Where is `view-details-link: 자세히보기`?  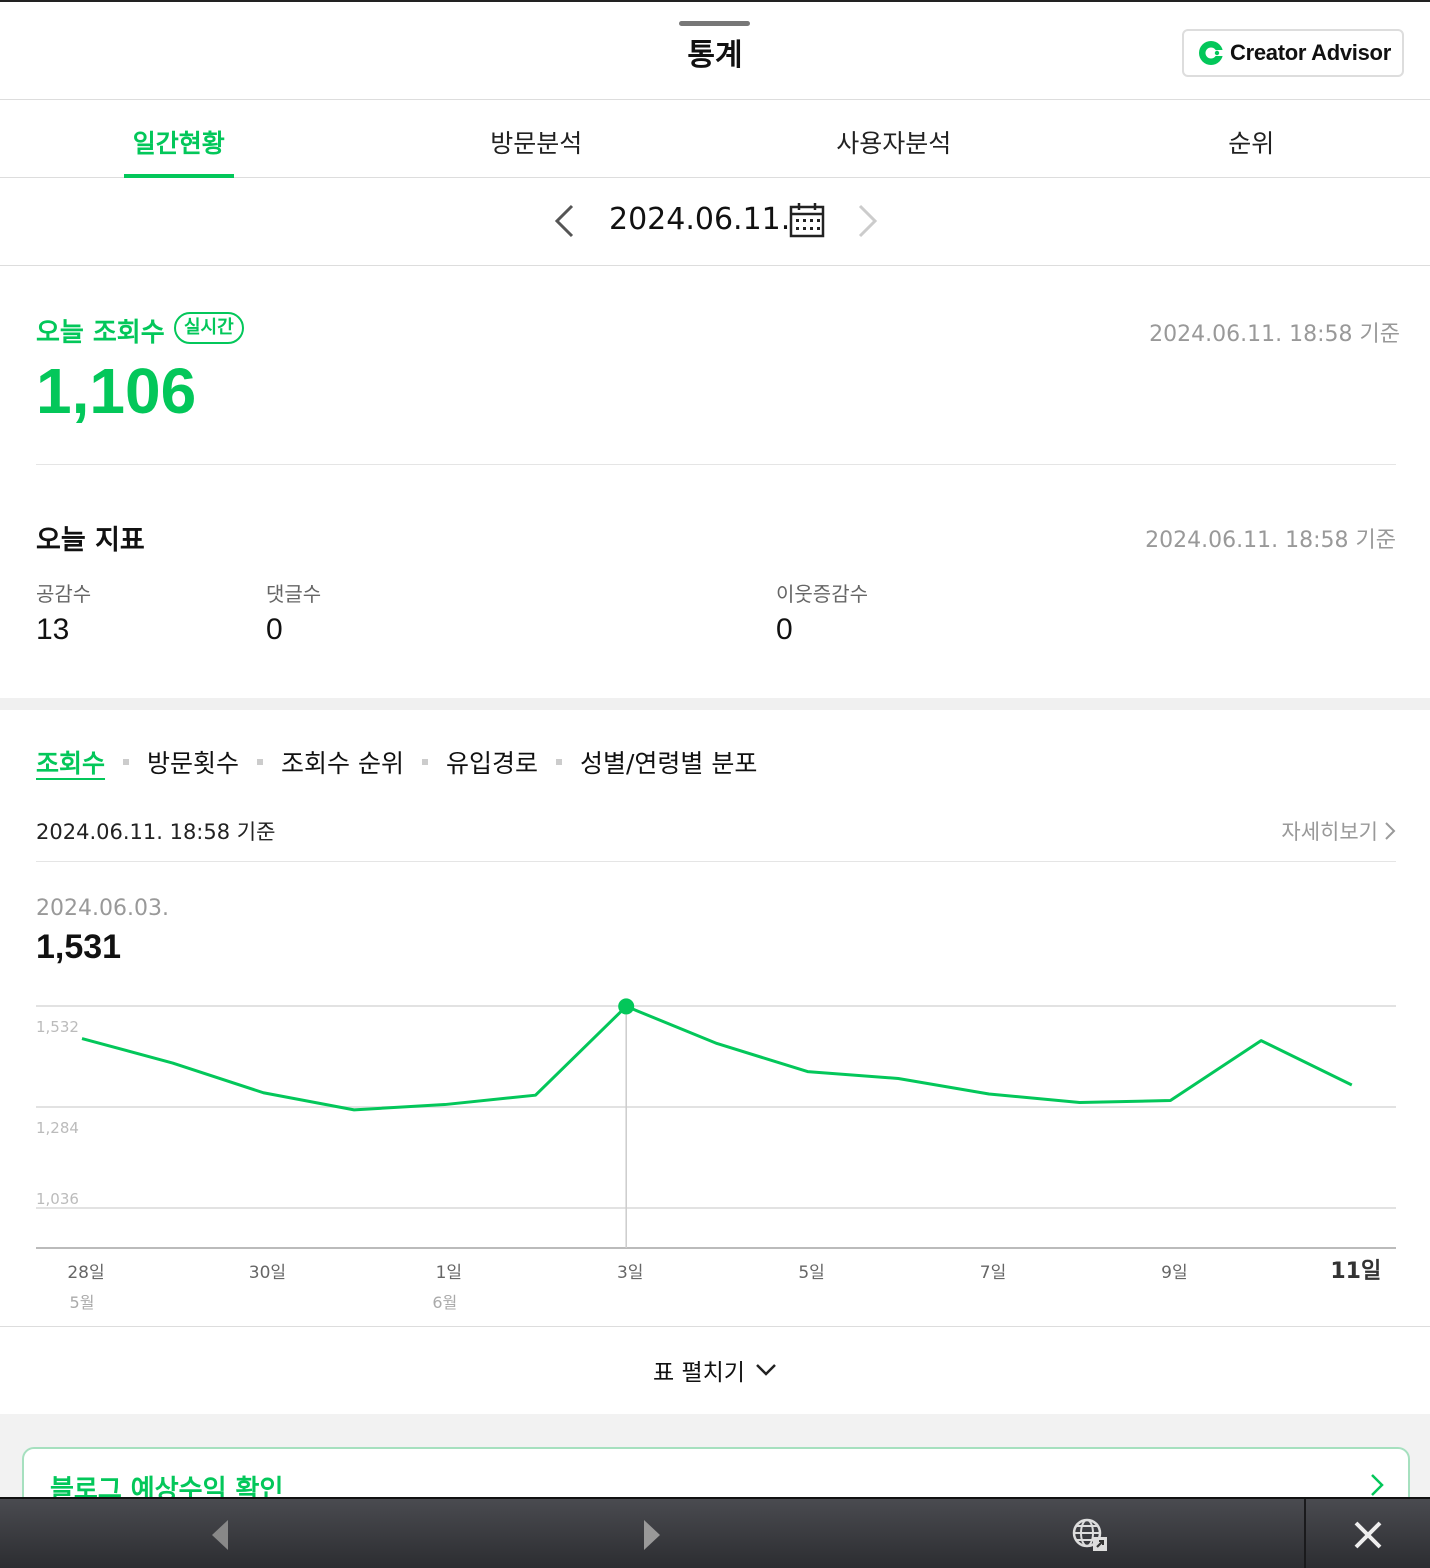
view-details-link: 자세히보기 is located at coordinates (1338, 831).